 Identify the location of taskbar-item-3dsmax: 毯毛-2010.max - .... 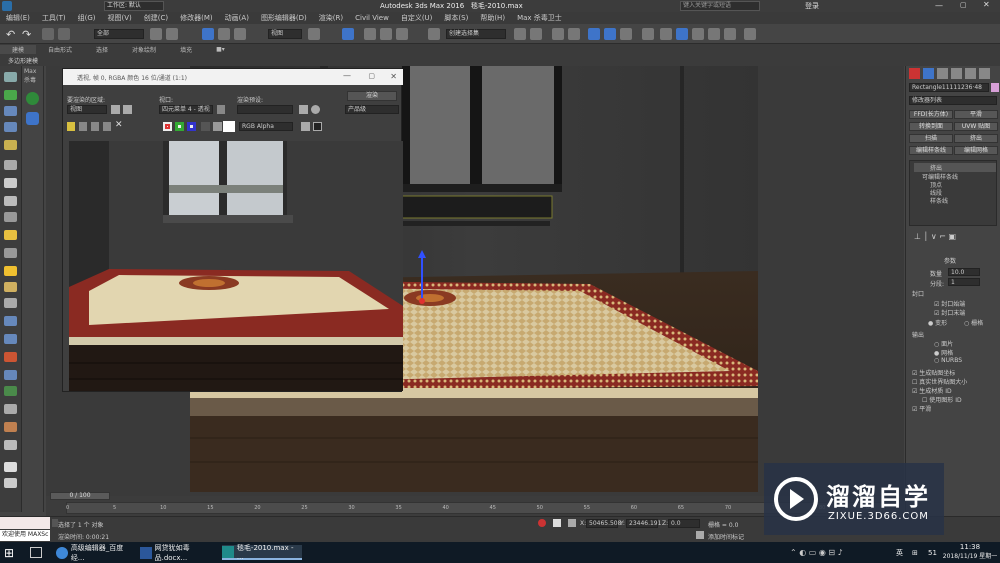
(262, 552).